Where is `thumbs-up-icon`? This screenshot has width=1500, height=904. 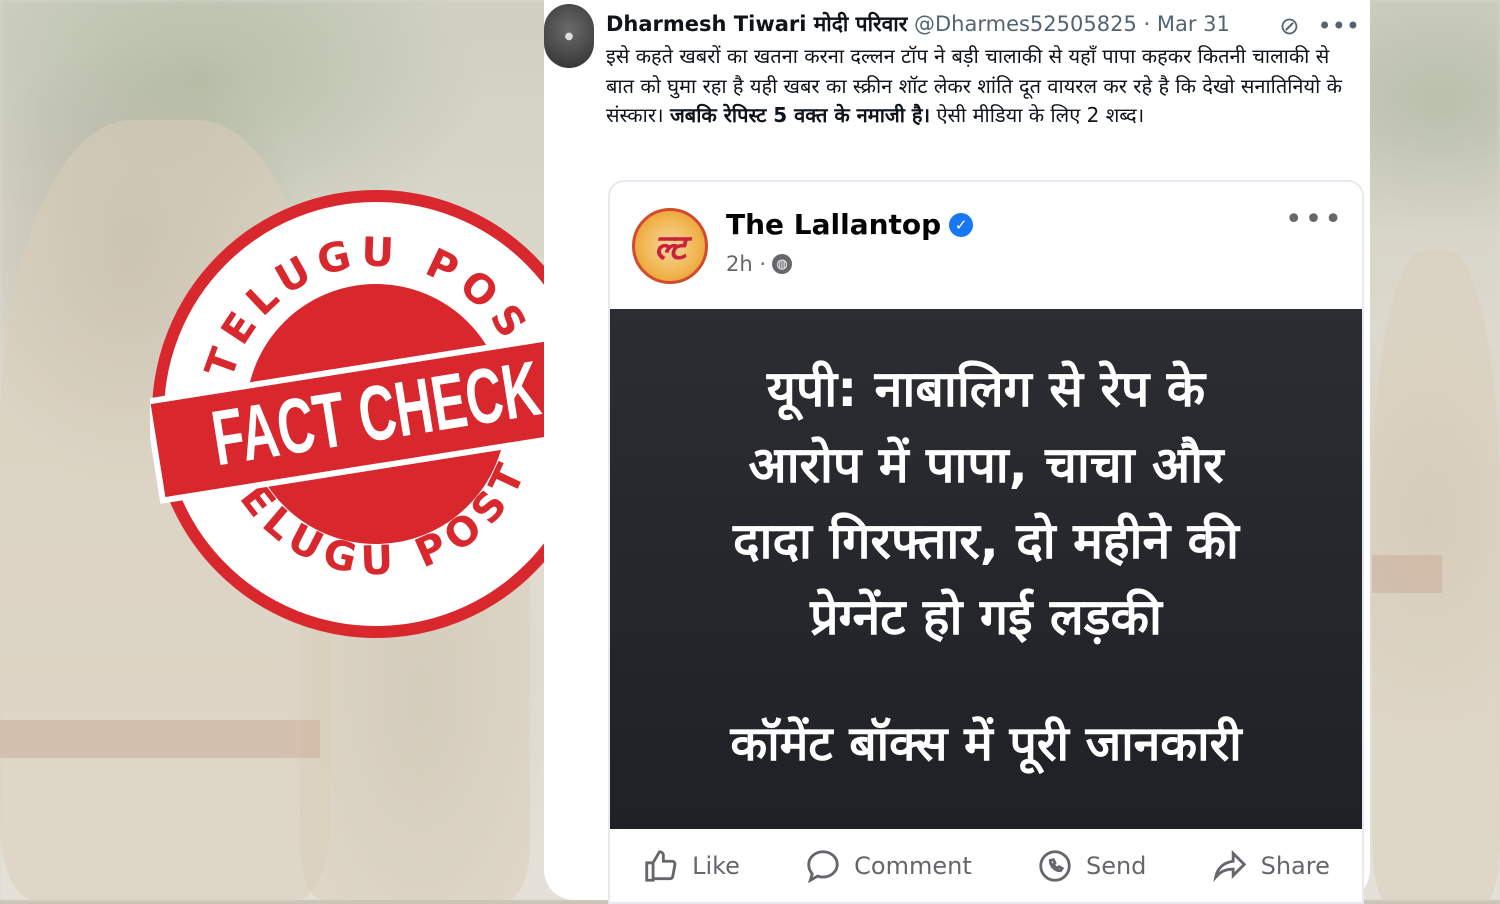
thumbs-up-icon is located at coordinates (661, 865).